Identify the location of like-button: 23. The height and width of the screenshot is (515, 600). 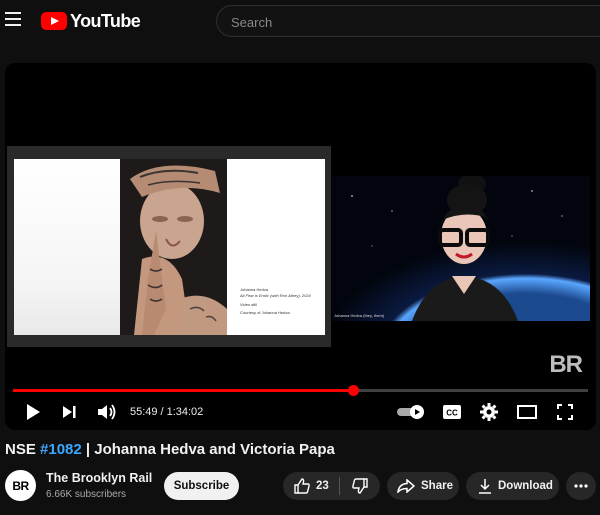
(311, 486).